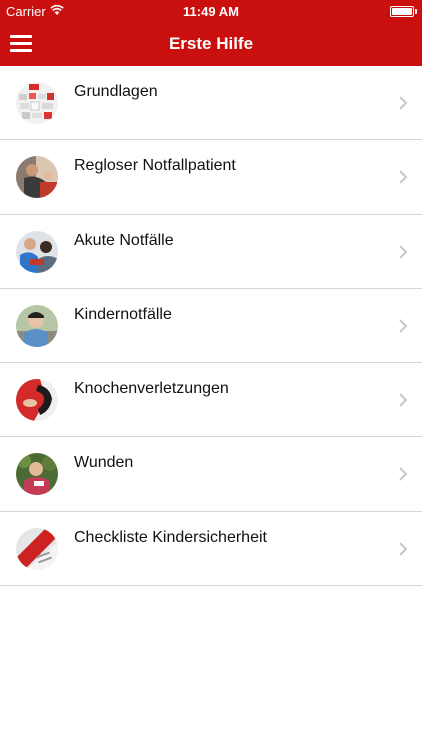 The height and width of the screenshot is (750, 422). What do you see at coordinates (211, 251) in the screenshot?
I see `list-item: Akute Notfälle` at bounding box center [211, 251].